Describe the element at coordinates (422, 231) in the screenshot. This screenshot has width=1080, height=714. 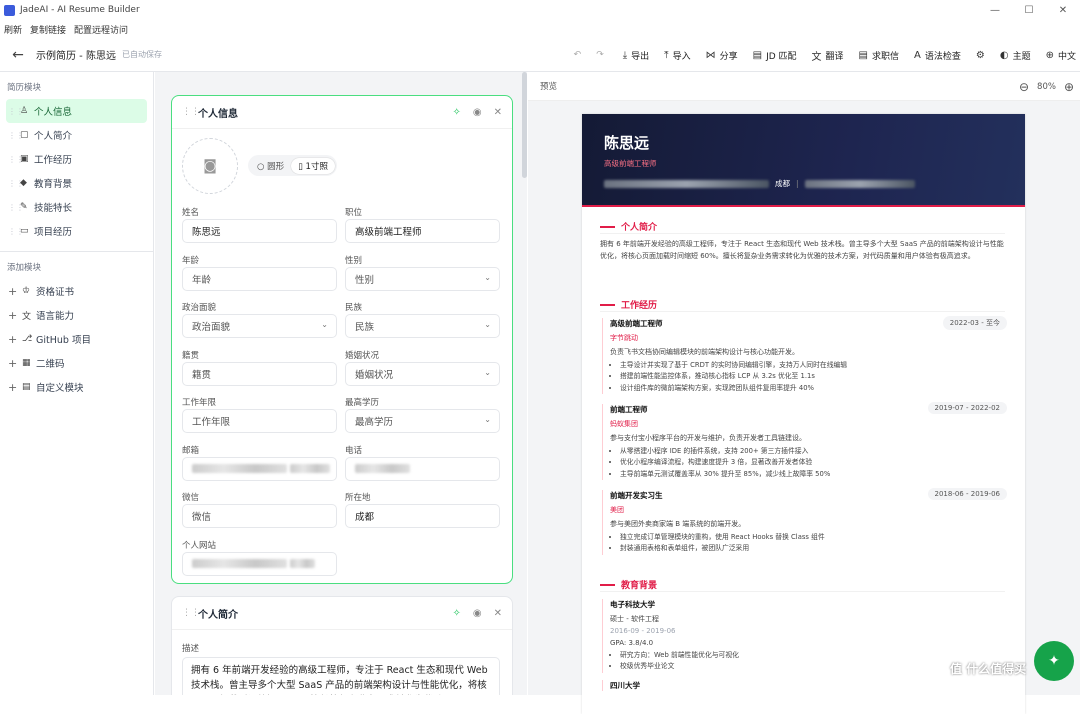
I see `input-field: 高级前端工程师` at that location.